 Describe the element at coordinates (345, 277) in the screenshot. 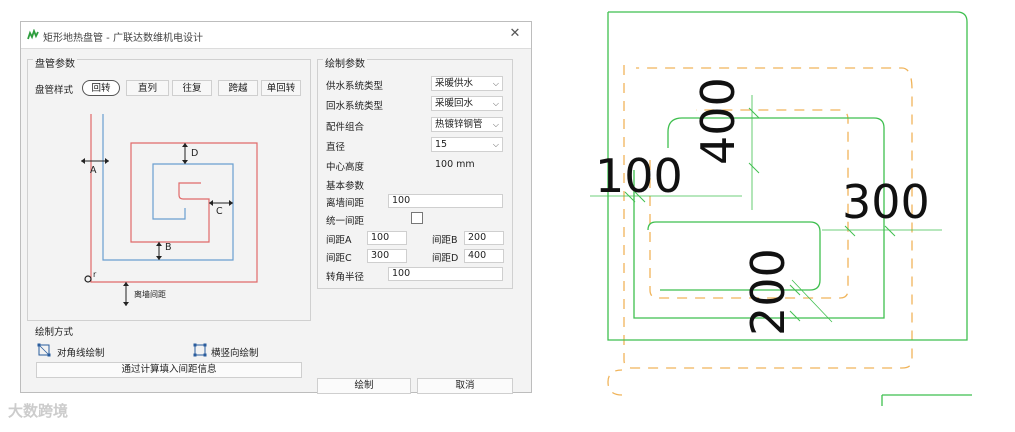

I see `corner-radius-label: 转角半径` at that location.